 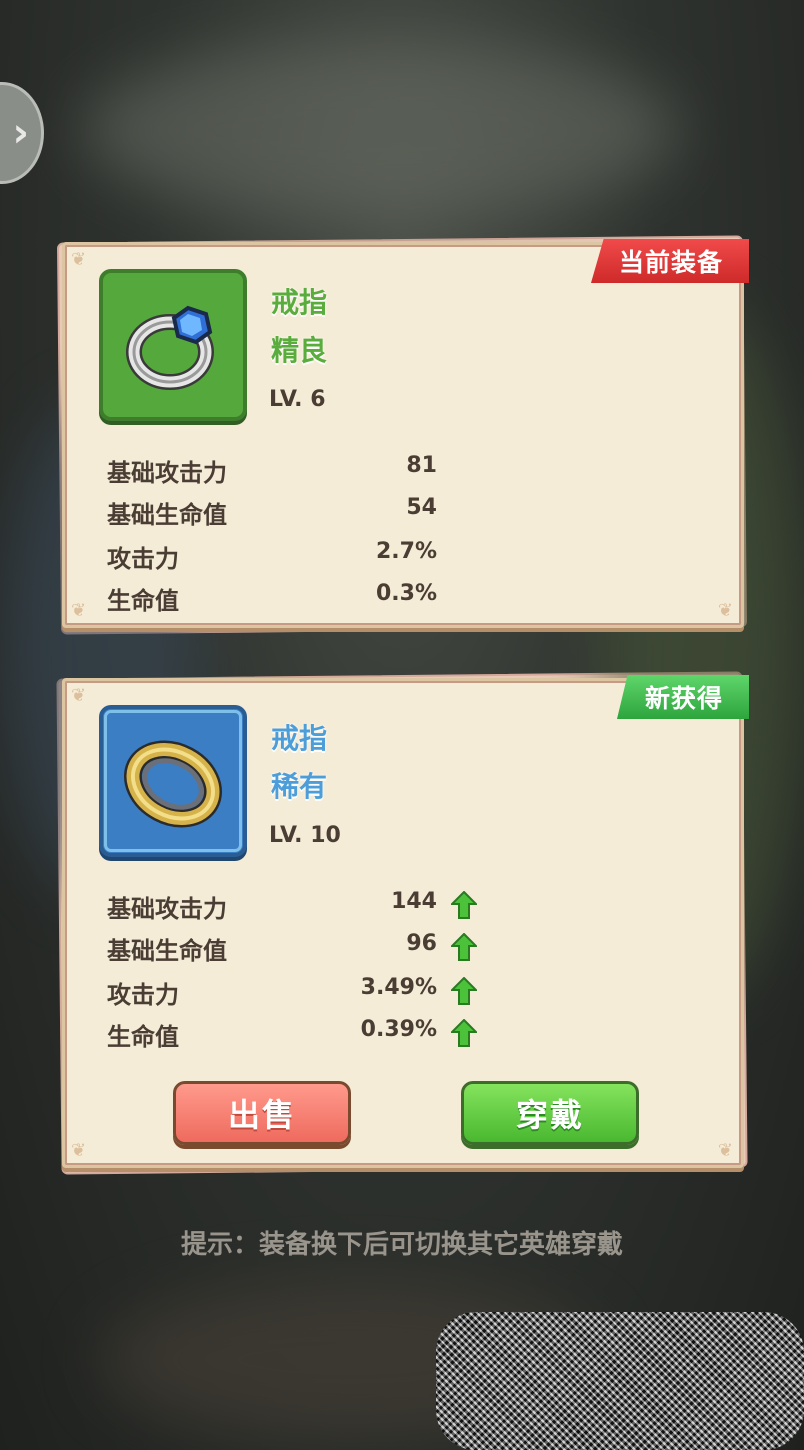 What do you see at coordinates (406, 551) in the screenshot?
I see `stat-value: 2.7%` at bounding box center [406, 551].